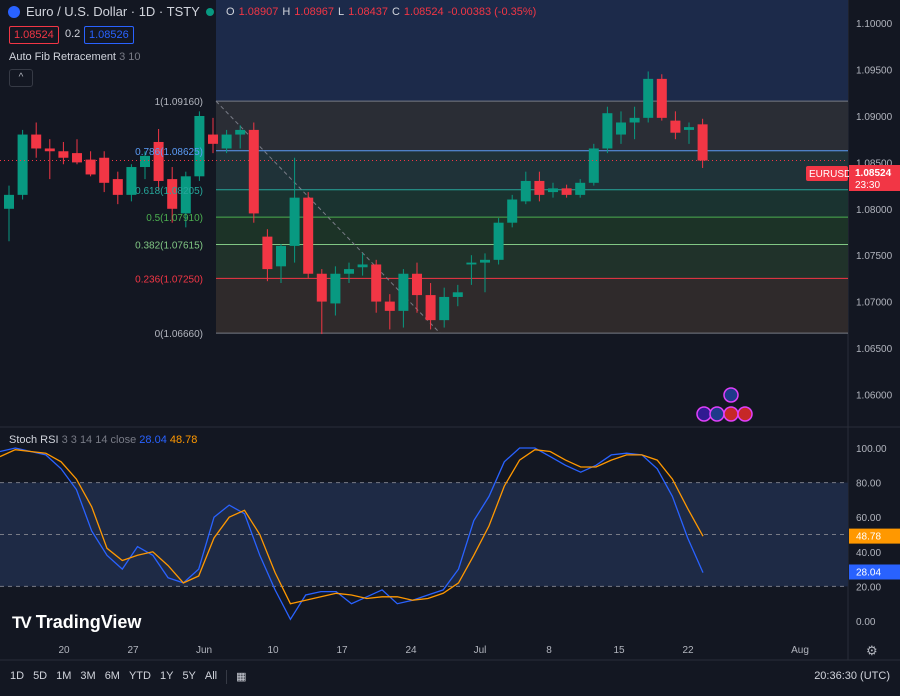  What do you see at coordinates (133, 650) in the screenshot?
I see `time-tick-label: 27` at bounding box center [133, 650].